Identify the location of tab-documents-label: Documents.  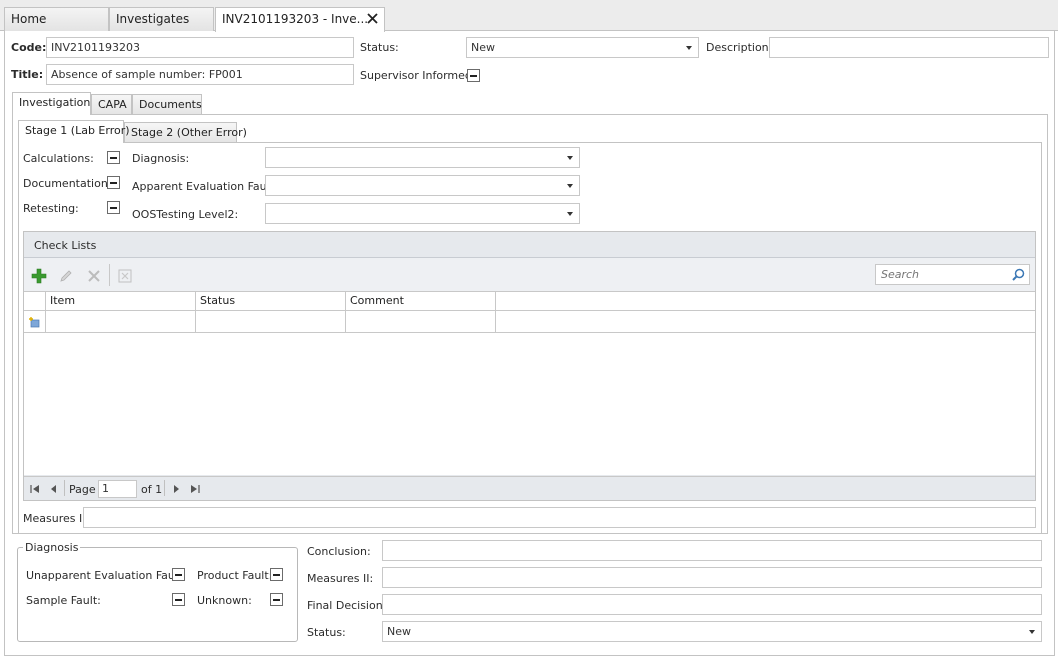
(170, 104).